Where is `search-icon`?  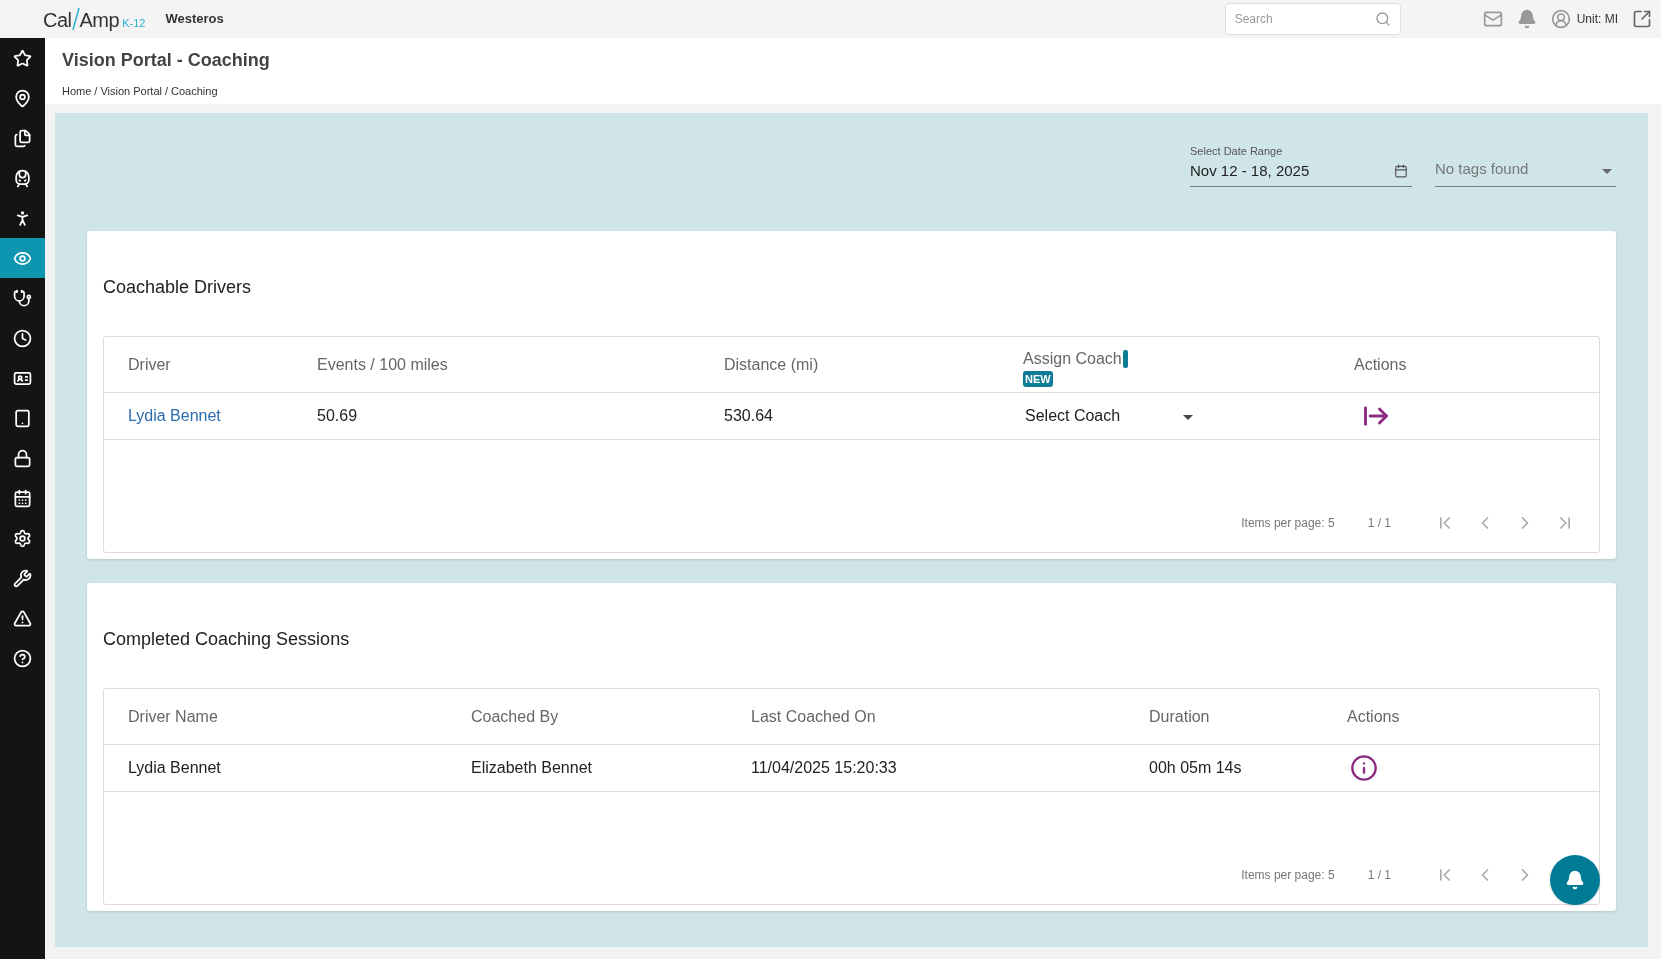 search-icon is located at coordinates (1382, 19).